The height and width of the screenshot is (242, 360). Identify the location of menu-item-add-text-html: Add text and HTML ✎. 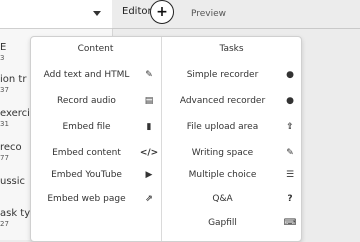
(95, 75).